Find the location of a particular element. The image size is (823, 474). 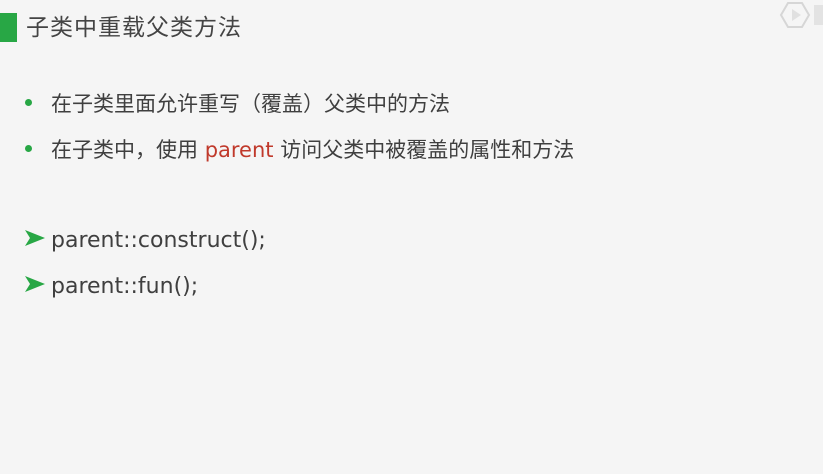

bullet-item: 在子类中，使用 parent 访问父类中被覆盖的属性和方法 is located at coordinates (299, 155).